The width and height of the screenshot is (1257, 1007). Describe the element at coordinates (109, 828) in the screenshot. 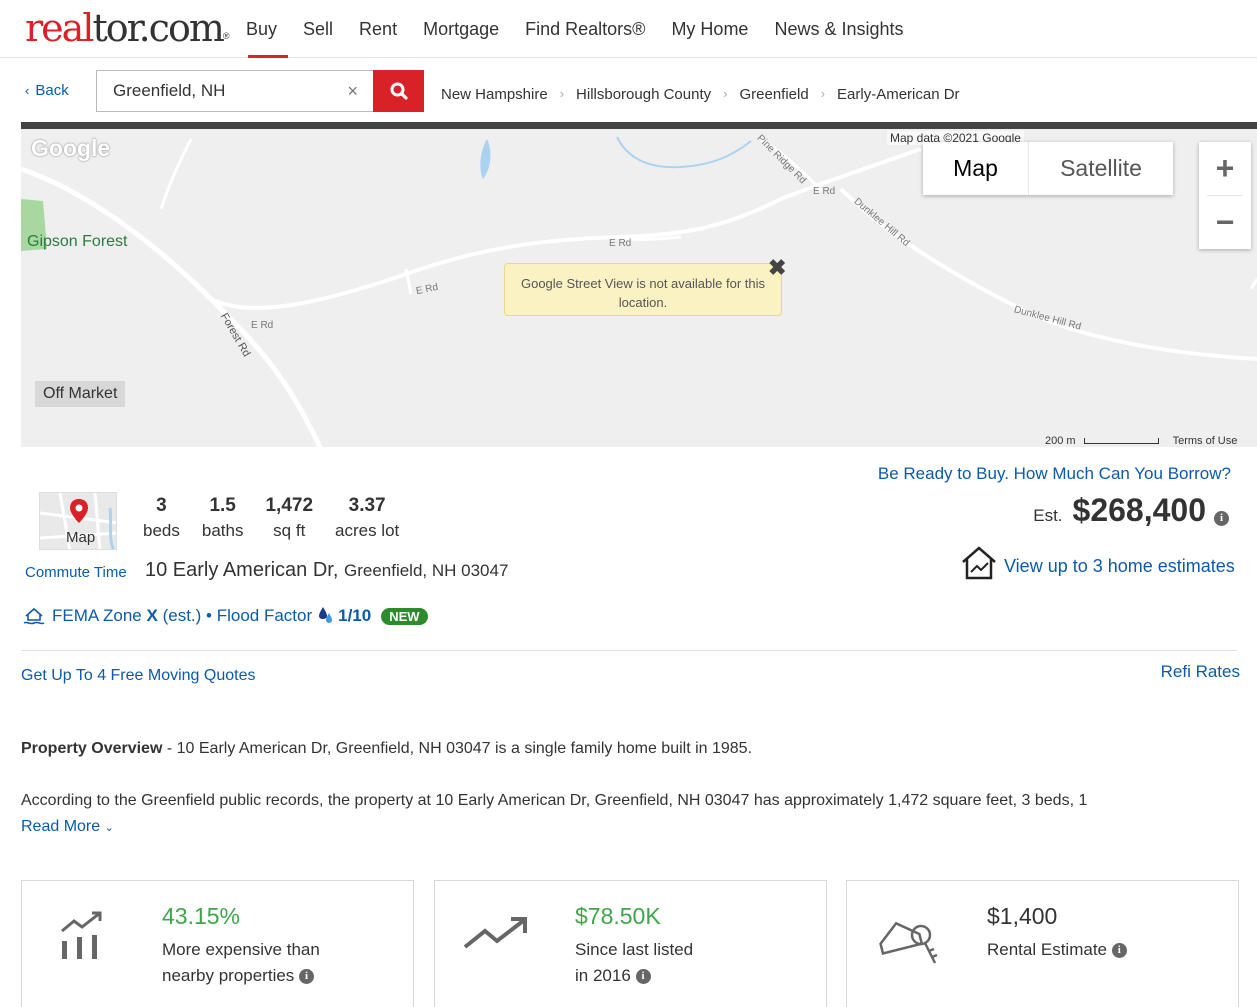

I see `chevron-down-icon: ⌄` at that location.